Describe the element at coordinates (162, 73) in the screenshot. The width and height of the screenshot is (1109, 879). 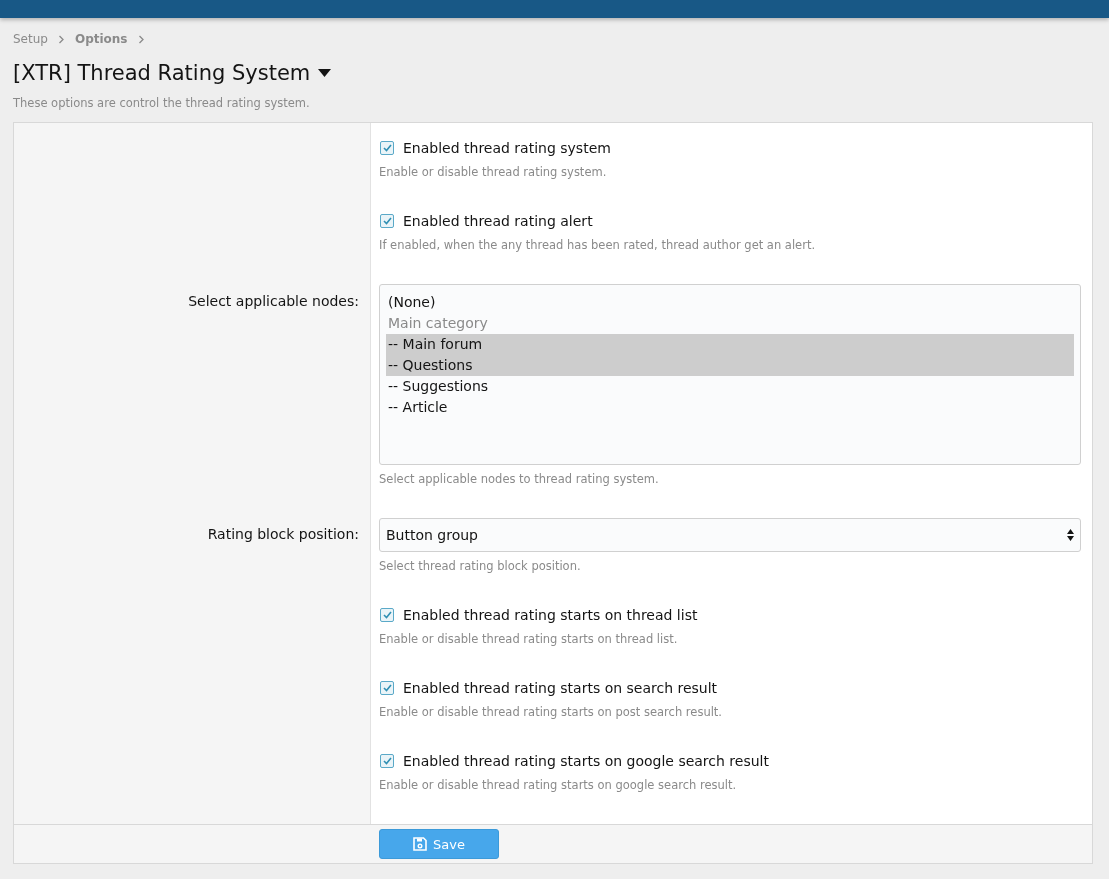
I see `page-title: [XTR] Thread Rating System` at that location.